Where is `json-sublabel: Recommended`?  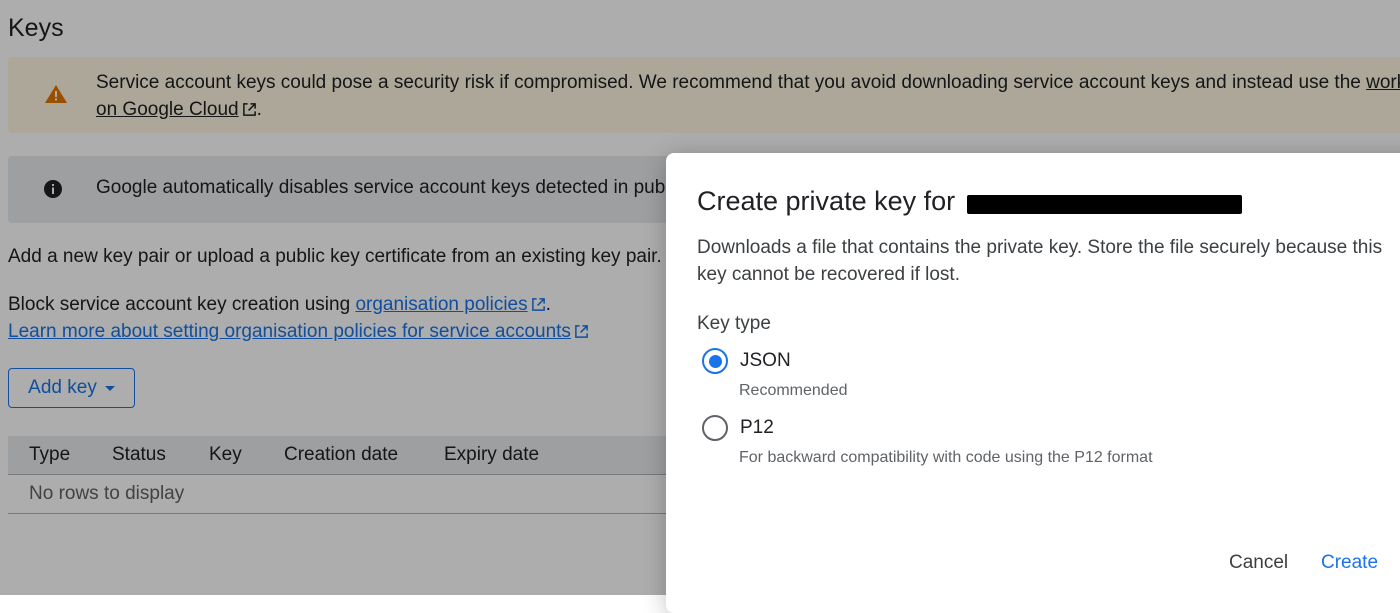 json-sublabel: Recommended is located at coordinates (793, 390).